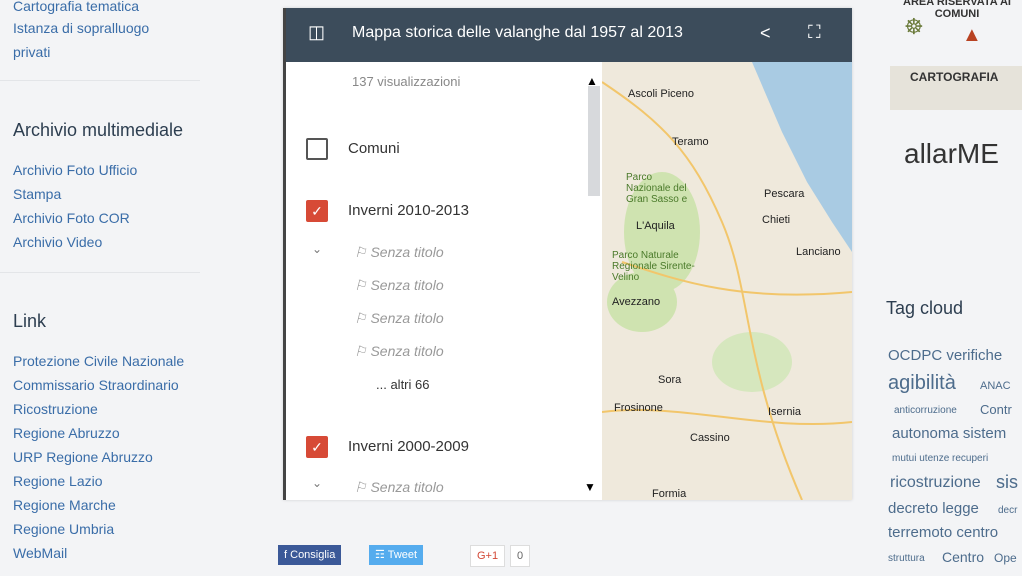 Image resolution: width=1022 pixels, height=576 pixels. Describe the element at coordinates (98, 130) in the screenshot. I see `archivio-heading: Archivio multimediale` at that location.